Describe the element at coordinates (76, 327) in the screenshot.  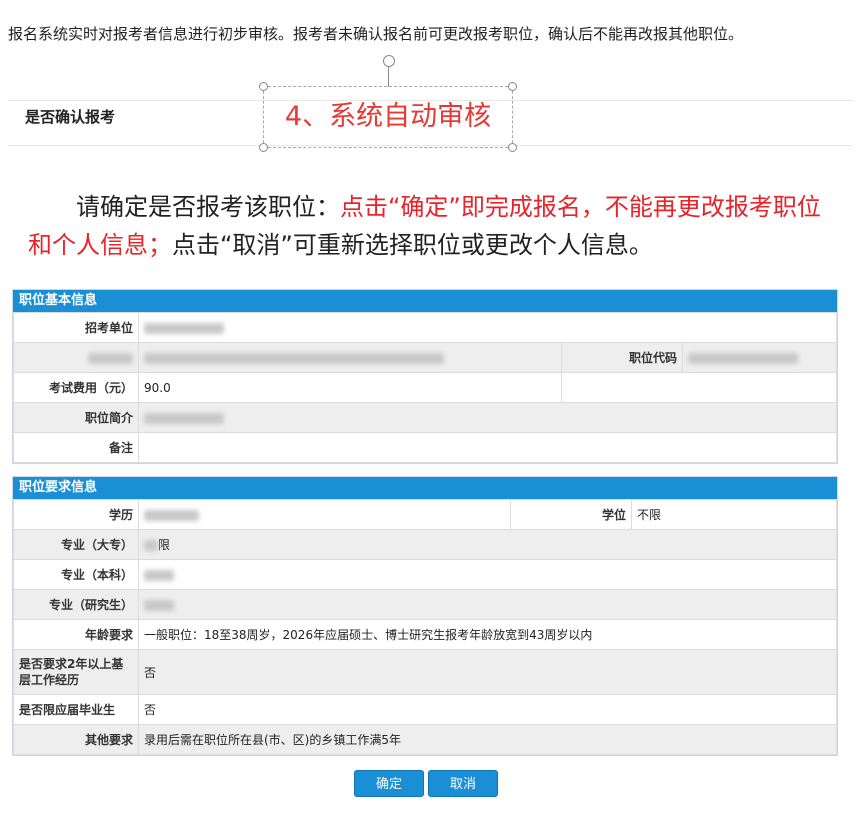
I see `employer-label: 招考单位` at that location.